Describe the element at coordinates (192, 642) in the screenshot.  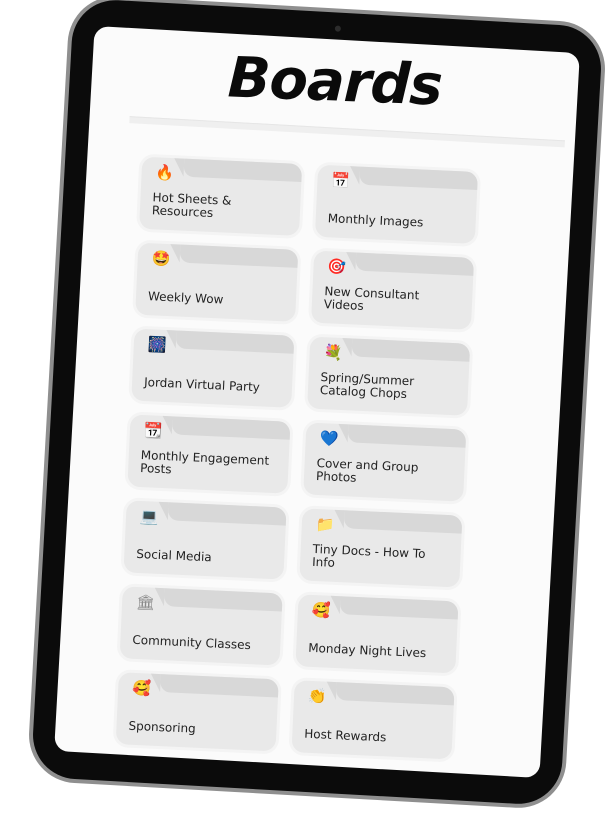
I see `board-label: Community Classes` at that location.